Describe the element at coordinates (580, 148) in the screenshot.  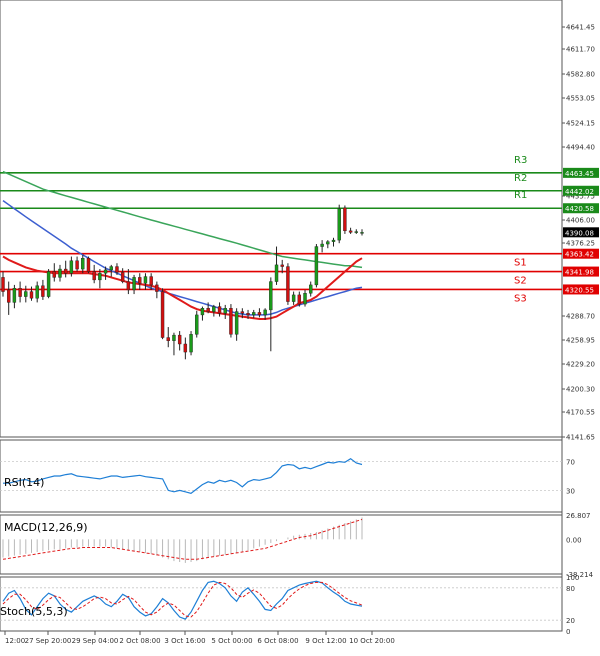
I see `price-tick-label: 4494.40` at that location.